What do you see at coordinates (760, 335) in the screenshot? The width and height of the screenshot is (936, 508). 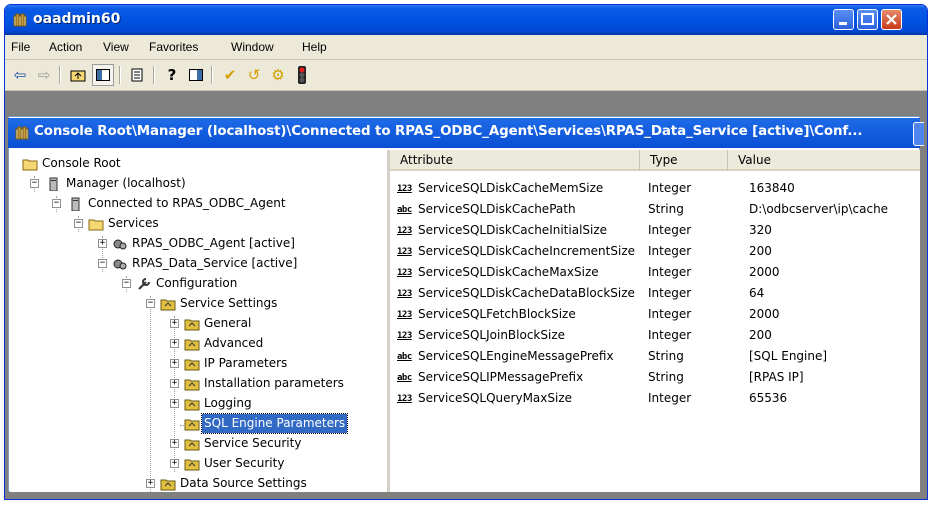 I see `attribute-value: 200` at bounding box center [760, 335].